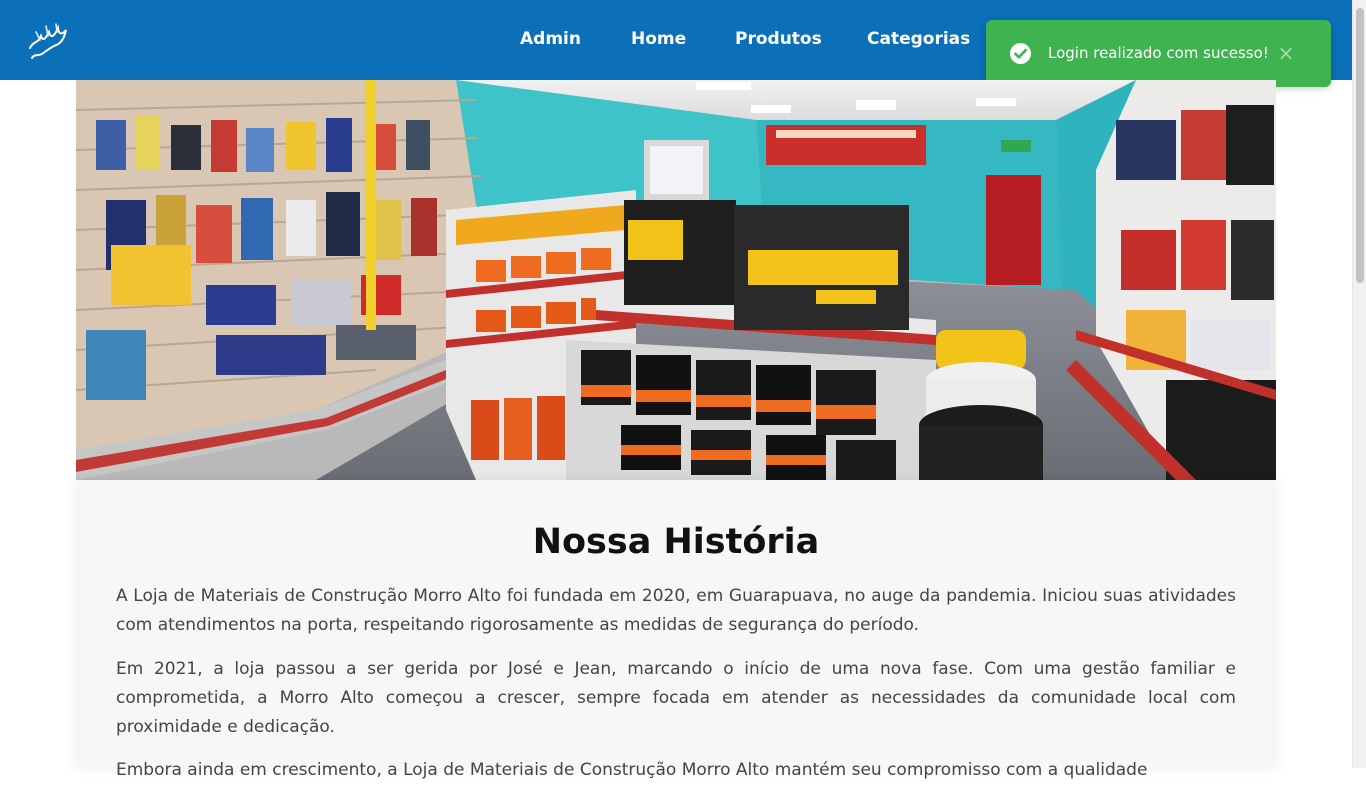  What do you see at coordinates (1359, 384) in the screenshot?
I see `page-scrollbar` at bounding box center [1359, 384].